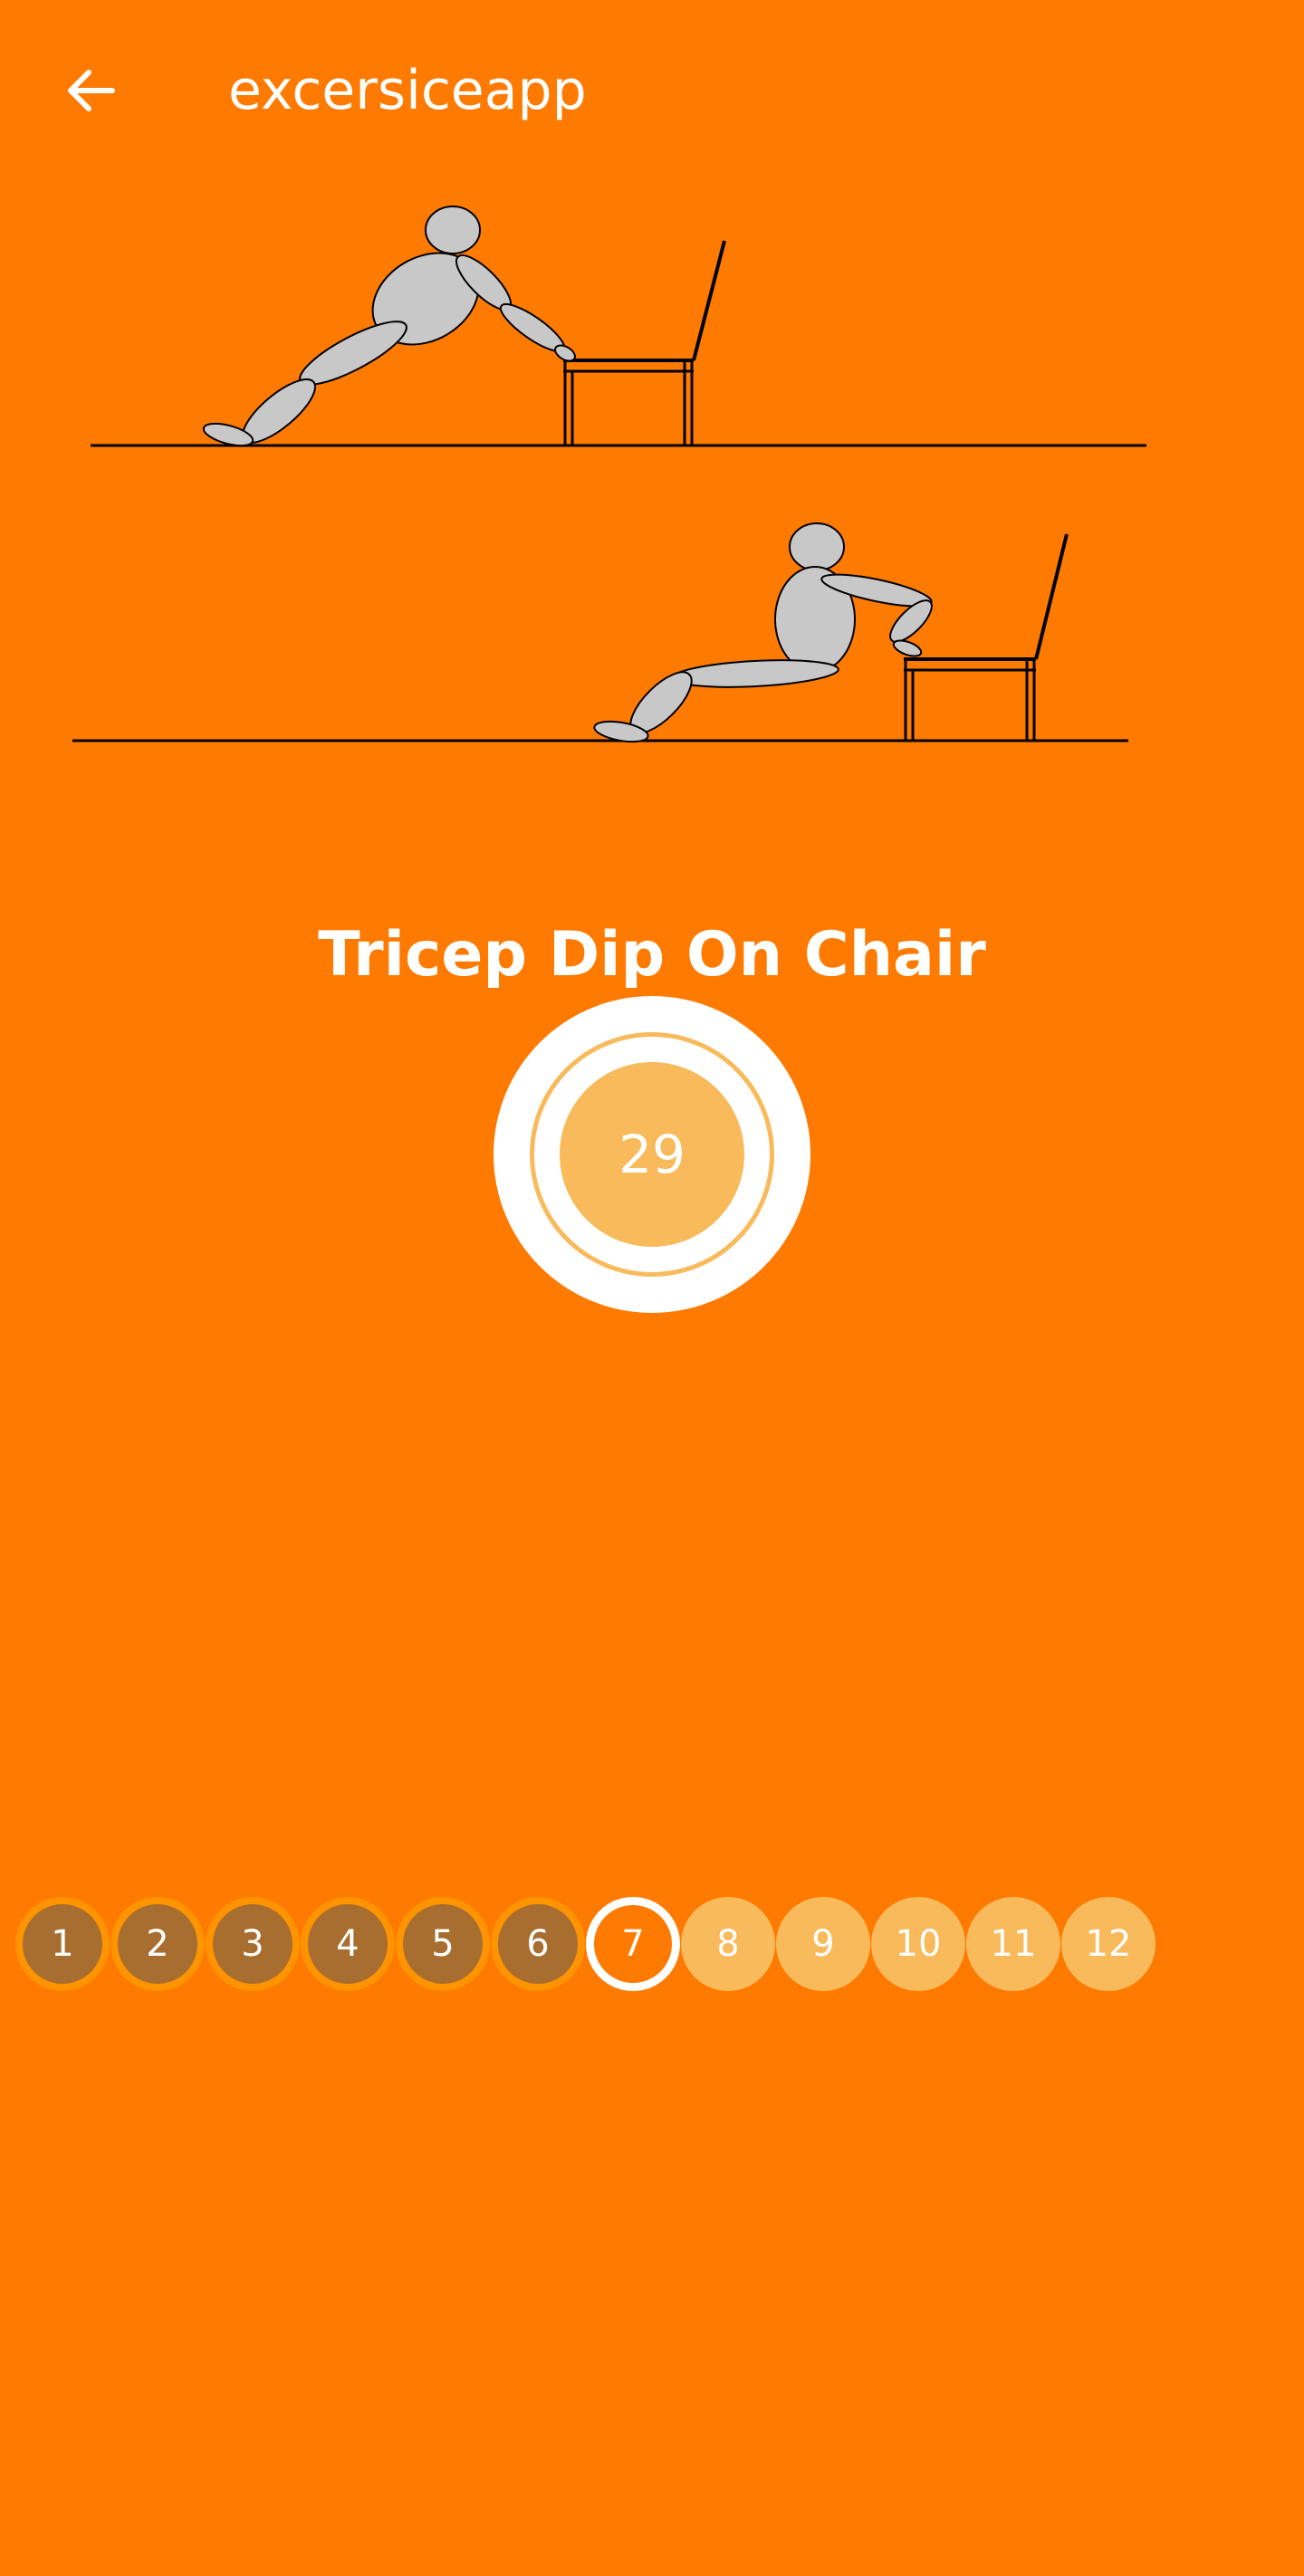 This screenshot has width=1304, height=2576. What do you see at coordinates (918, 1944) in the screenshot?
I see `step-10: 10` at bounding box center [918, 1944].